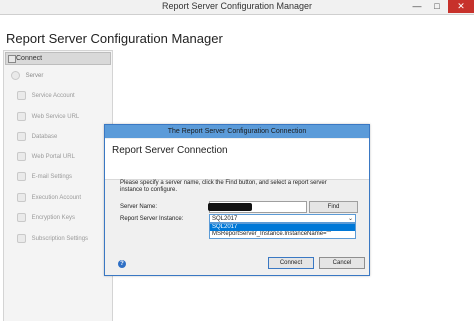 The height and width of the screenshot is (321, 474). Describe the element at coordinates (52, 177) in the screenshot. I see `sidebar-item-label: E-mail Settings` at that location.